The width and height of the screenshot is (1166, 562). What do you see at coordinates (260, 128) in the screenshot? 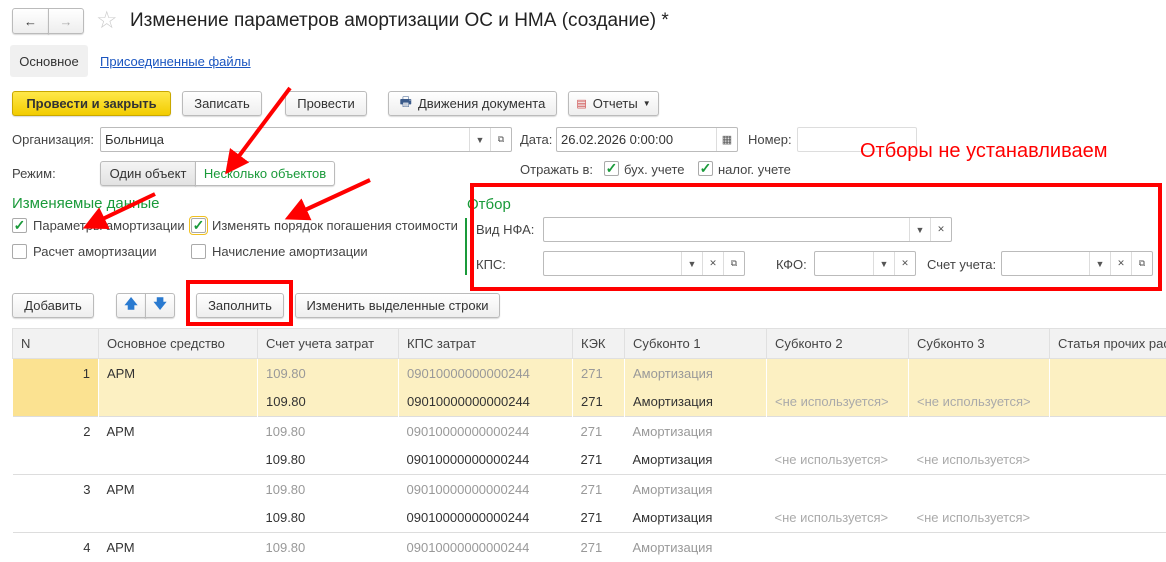
I see `arrow-to-mode` at bounding box center [260, 128].